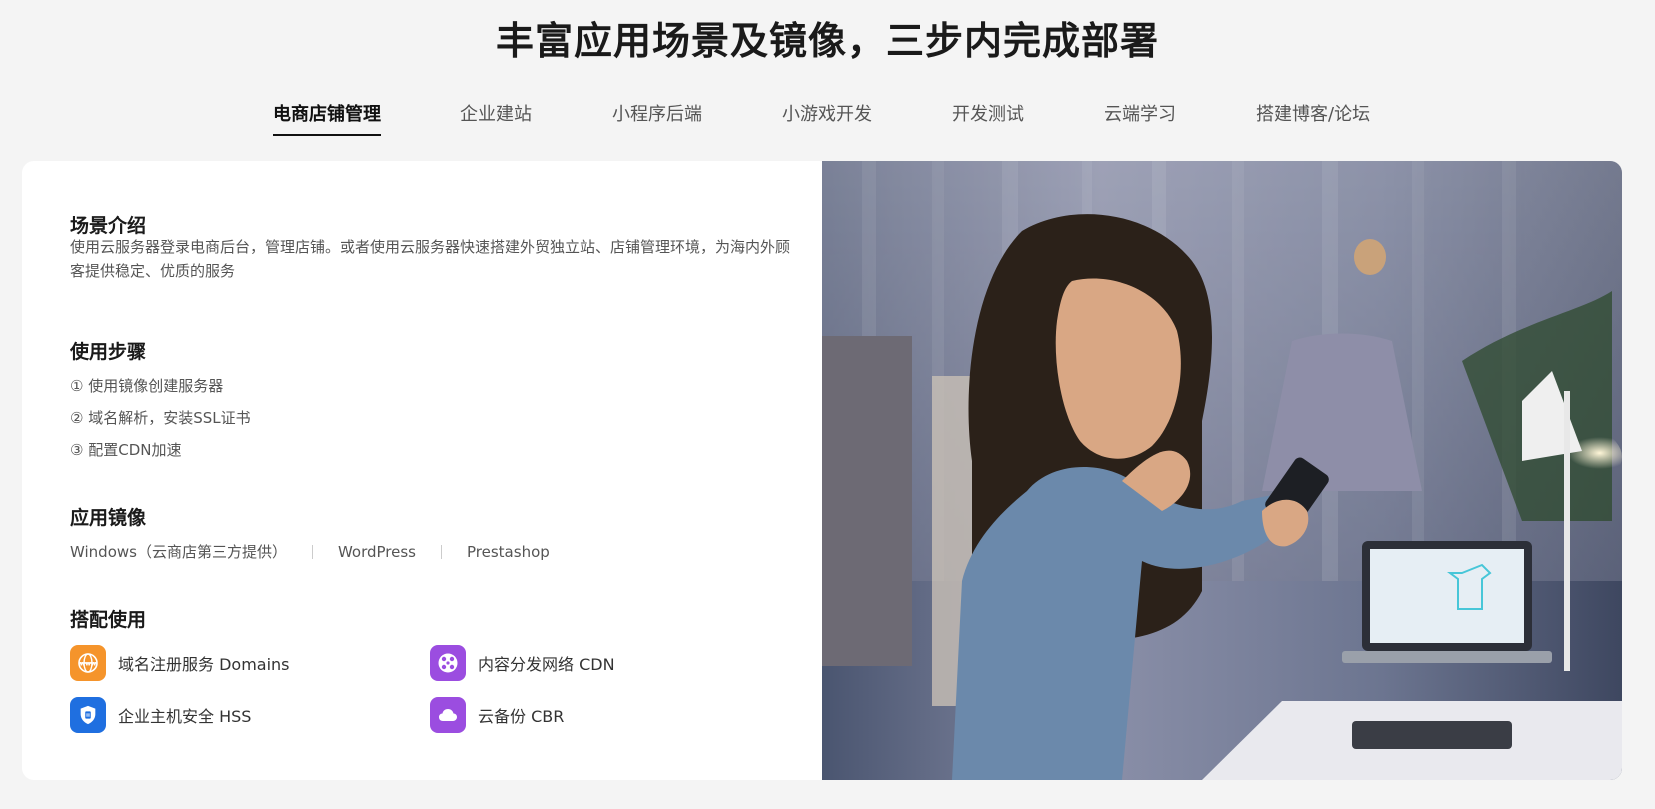 This screenshot has width=1655, height=809. I want to click on service-cbr: 云备份 CBR, so click(497, 715).